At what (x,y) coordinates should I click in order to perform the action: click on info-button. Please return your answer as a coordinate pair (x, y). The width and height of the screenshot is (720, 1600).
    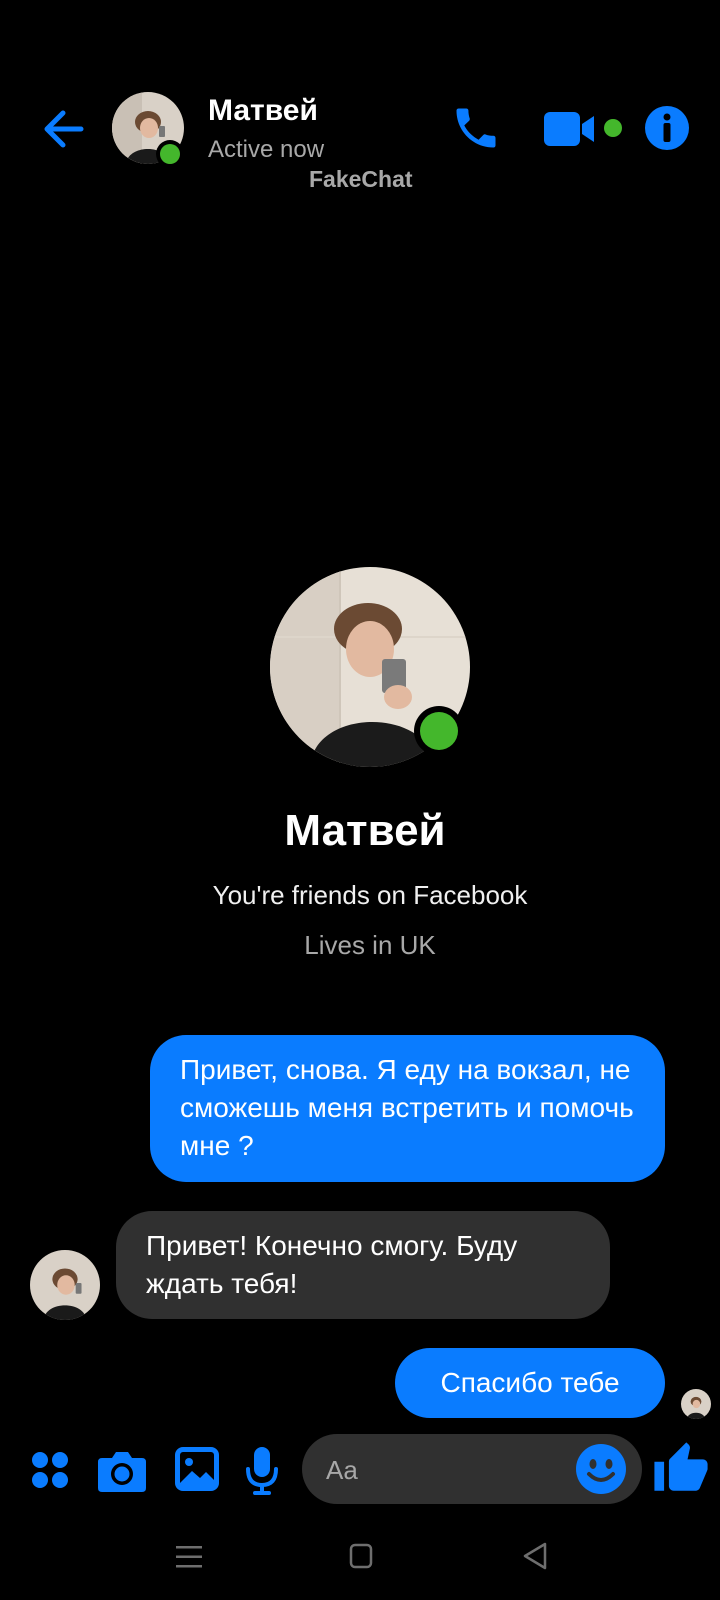
    Looking at the image, I should click on (667, 128).